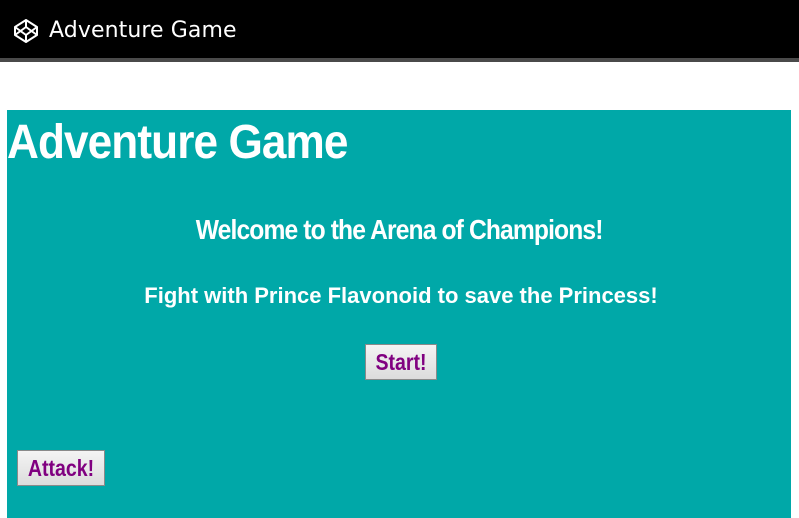 Image resolution: width=799 pixels, height=518 pixels. I want to click on attack-button-label: Attack!, so click(61, 468).